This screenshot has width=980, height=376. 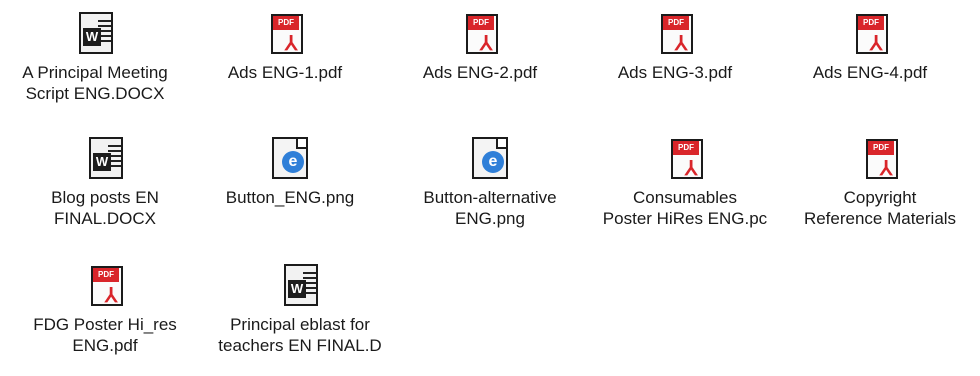 What do you see at coordinates (880, 182) in the screenshot?
I see `file-copyright-reference-materials: PDF ⅄ Copyright Reference Materials` at bounding box center [880, 182].